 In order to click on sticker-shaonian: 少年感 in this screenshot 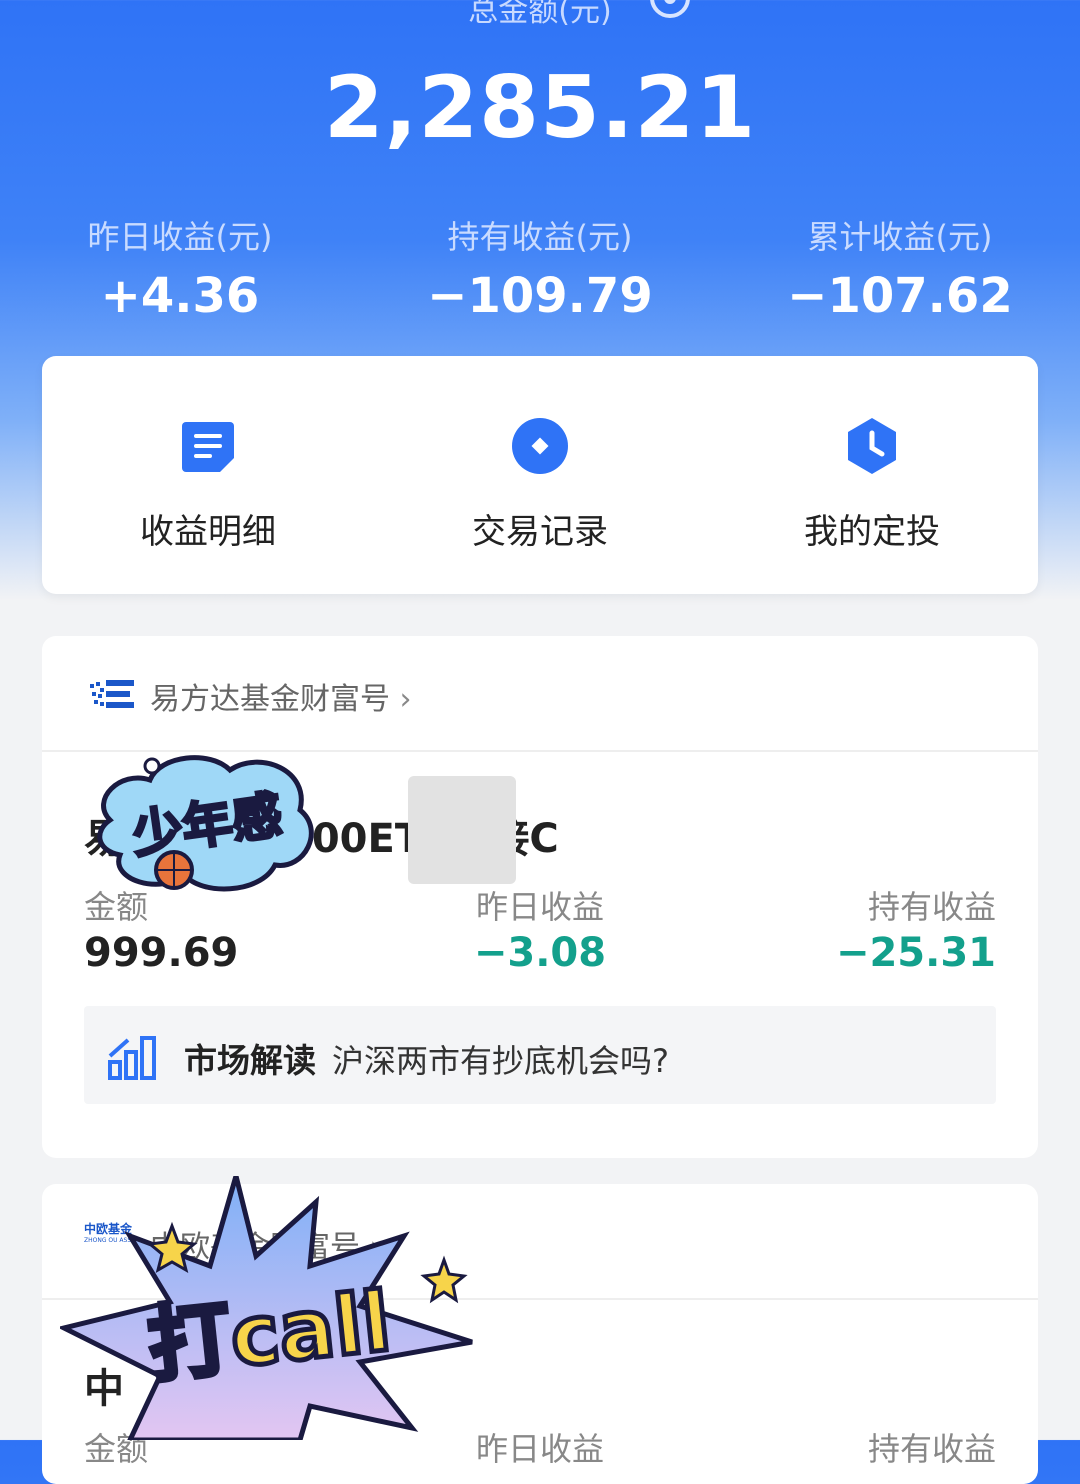, I will do `click(205, 823)`.